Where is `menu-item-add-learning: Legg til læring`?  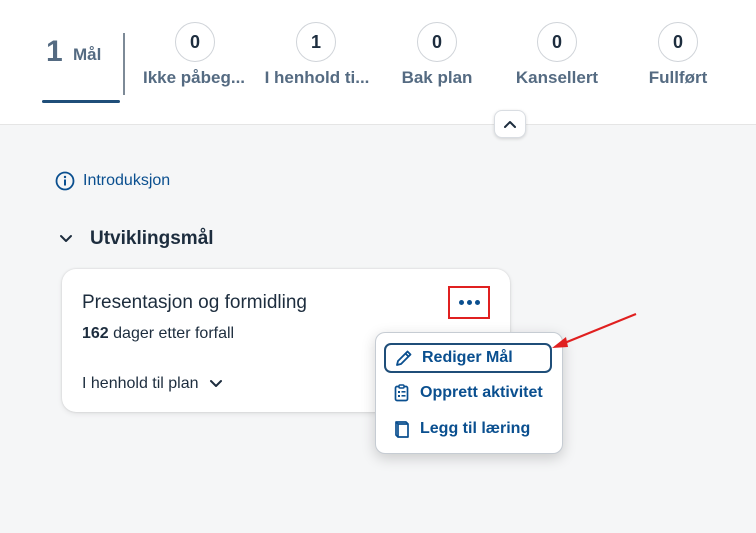
menu-item-add-learning: Legg til læring is located at coordinates (468, 429).